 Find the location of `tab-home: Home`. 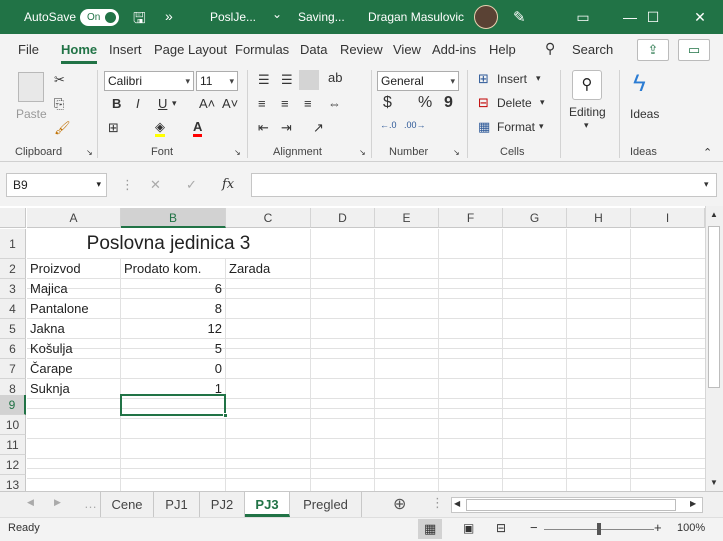

tab-home: Home is located at coordinates (79, 53).